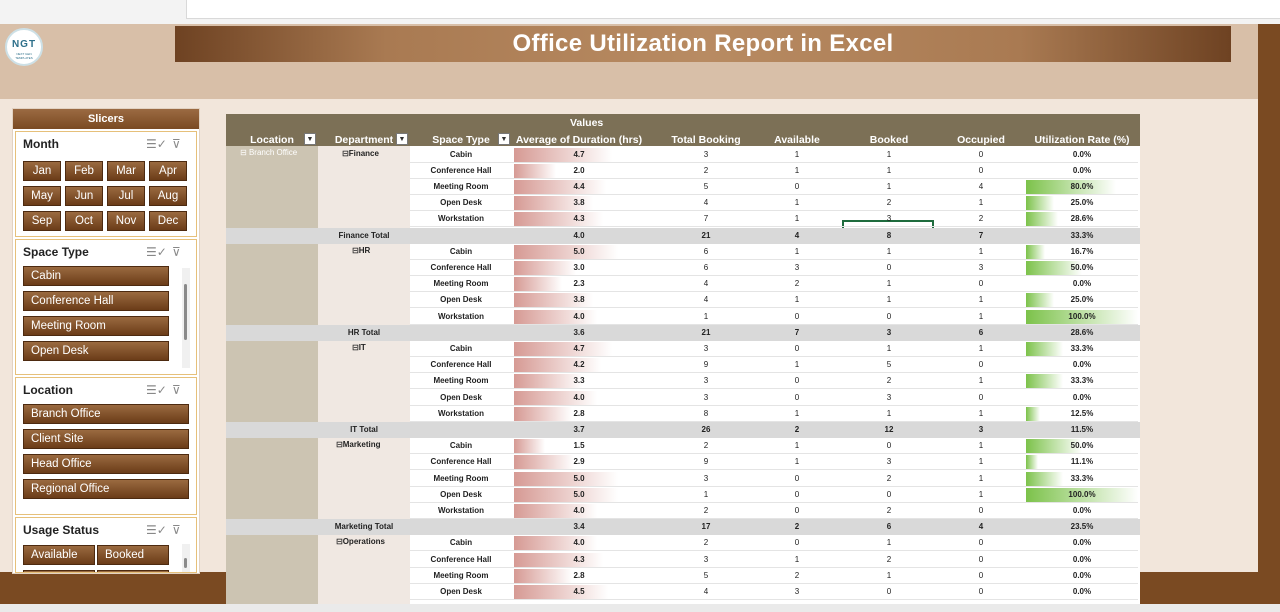 The height and width of the screenshot is (612, 1280). What do you see at coordinates (186, 558) in the screenshot?
I see `usage-status-scrollbar` at bounding box center [186, 558].